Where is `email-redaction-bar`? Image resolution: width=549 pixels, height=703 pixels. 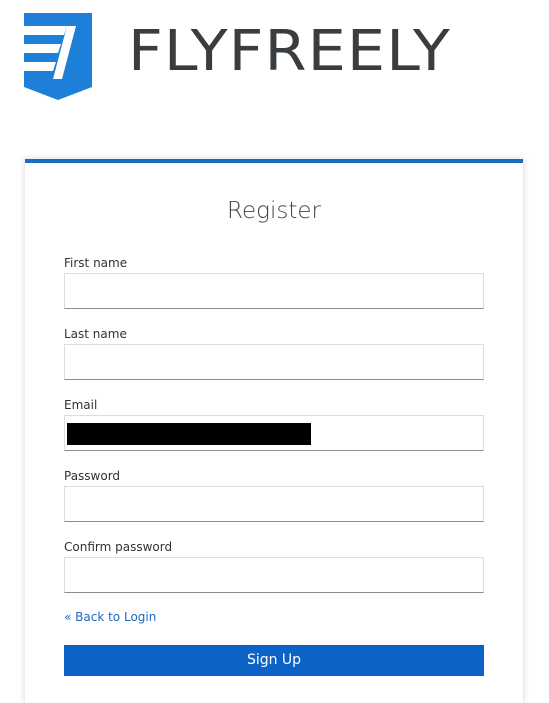 email-redaction-bar is located at coordinates (189, 434).